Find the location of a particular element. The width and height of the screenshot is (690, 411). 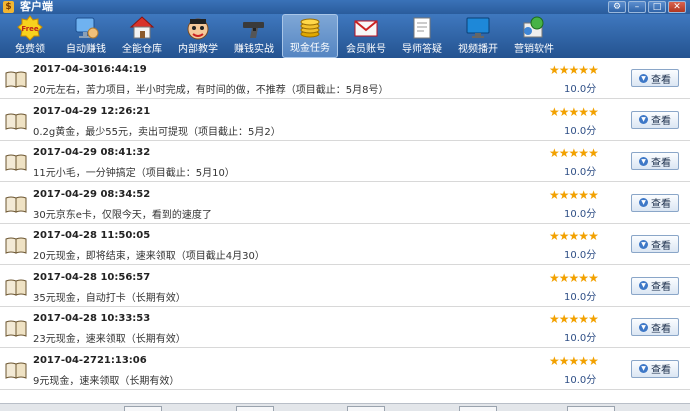

software-box-icon is located at coordinates (534, 28).